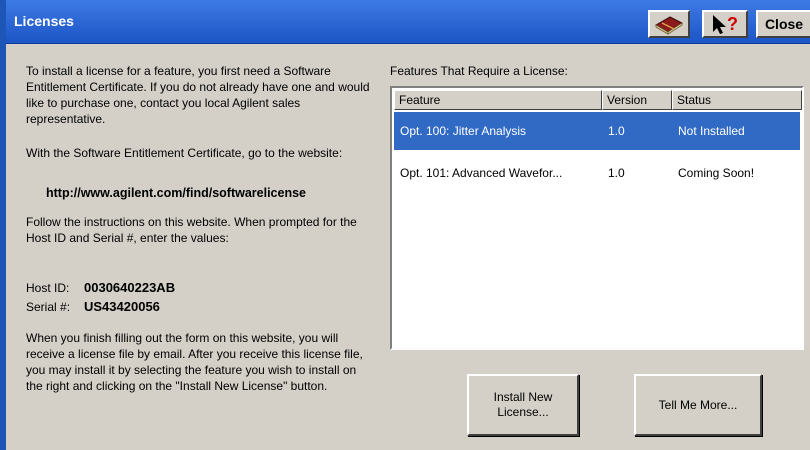 Image resolution: width=810 pixels, height=450 pixels. What do you see at coordinates (637, 100) in the screenshot?
I see `column-header-version: Version` at bounding box center [637, 100].